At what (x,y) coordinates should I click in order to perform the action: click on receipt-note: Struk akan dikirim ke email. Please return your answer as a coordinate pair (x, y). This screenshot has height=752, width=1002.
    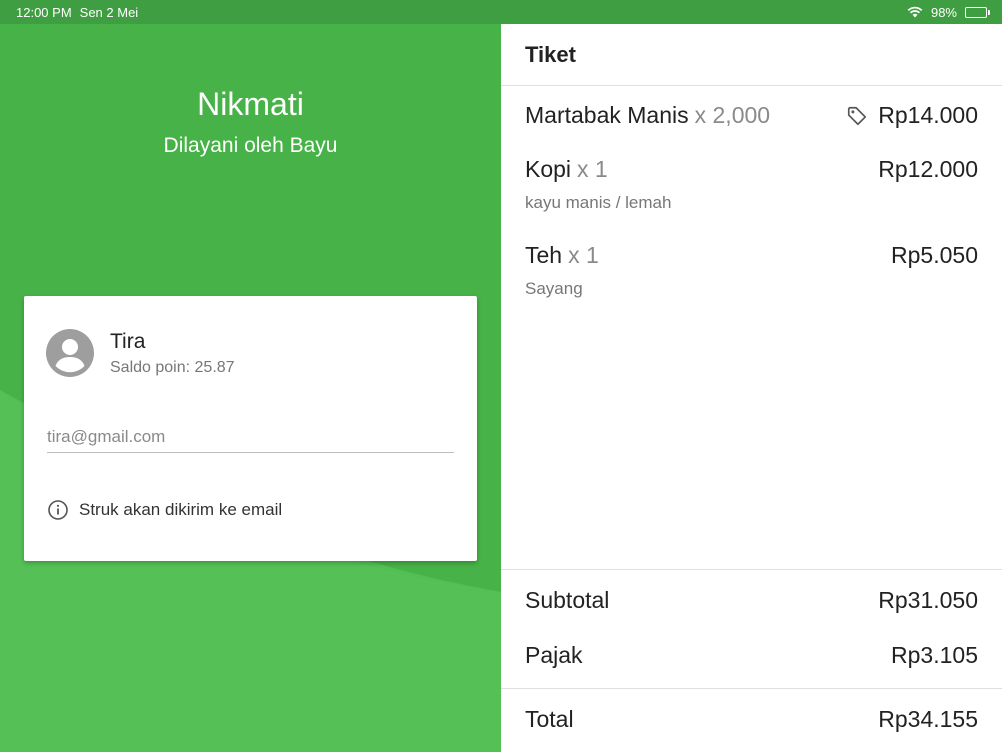
    Looking at the image, I should click on (164, 510).